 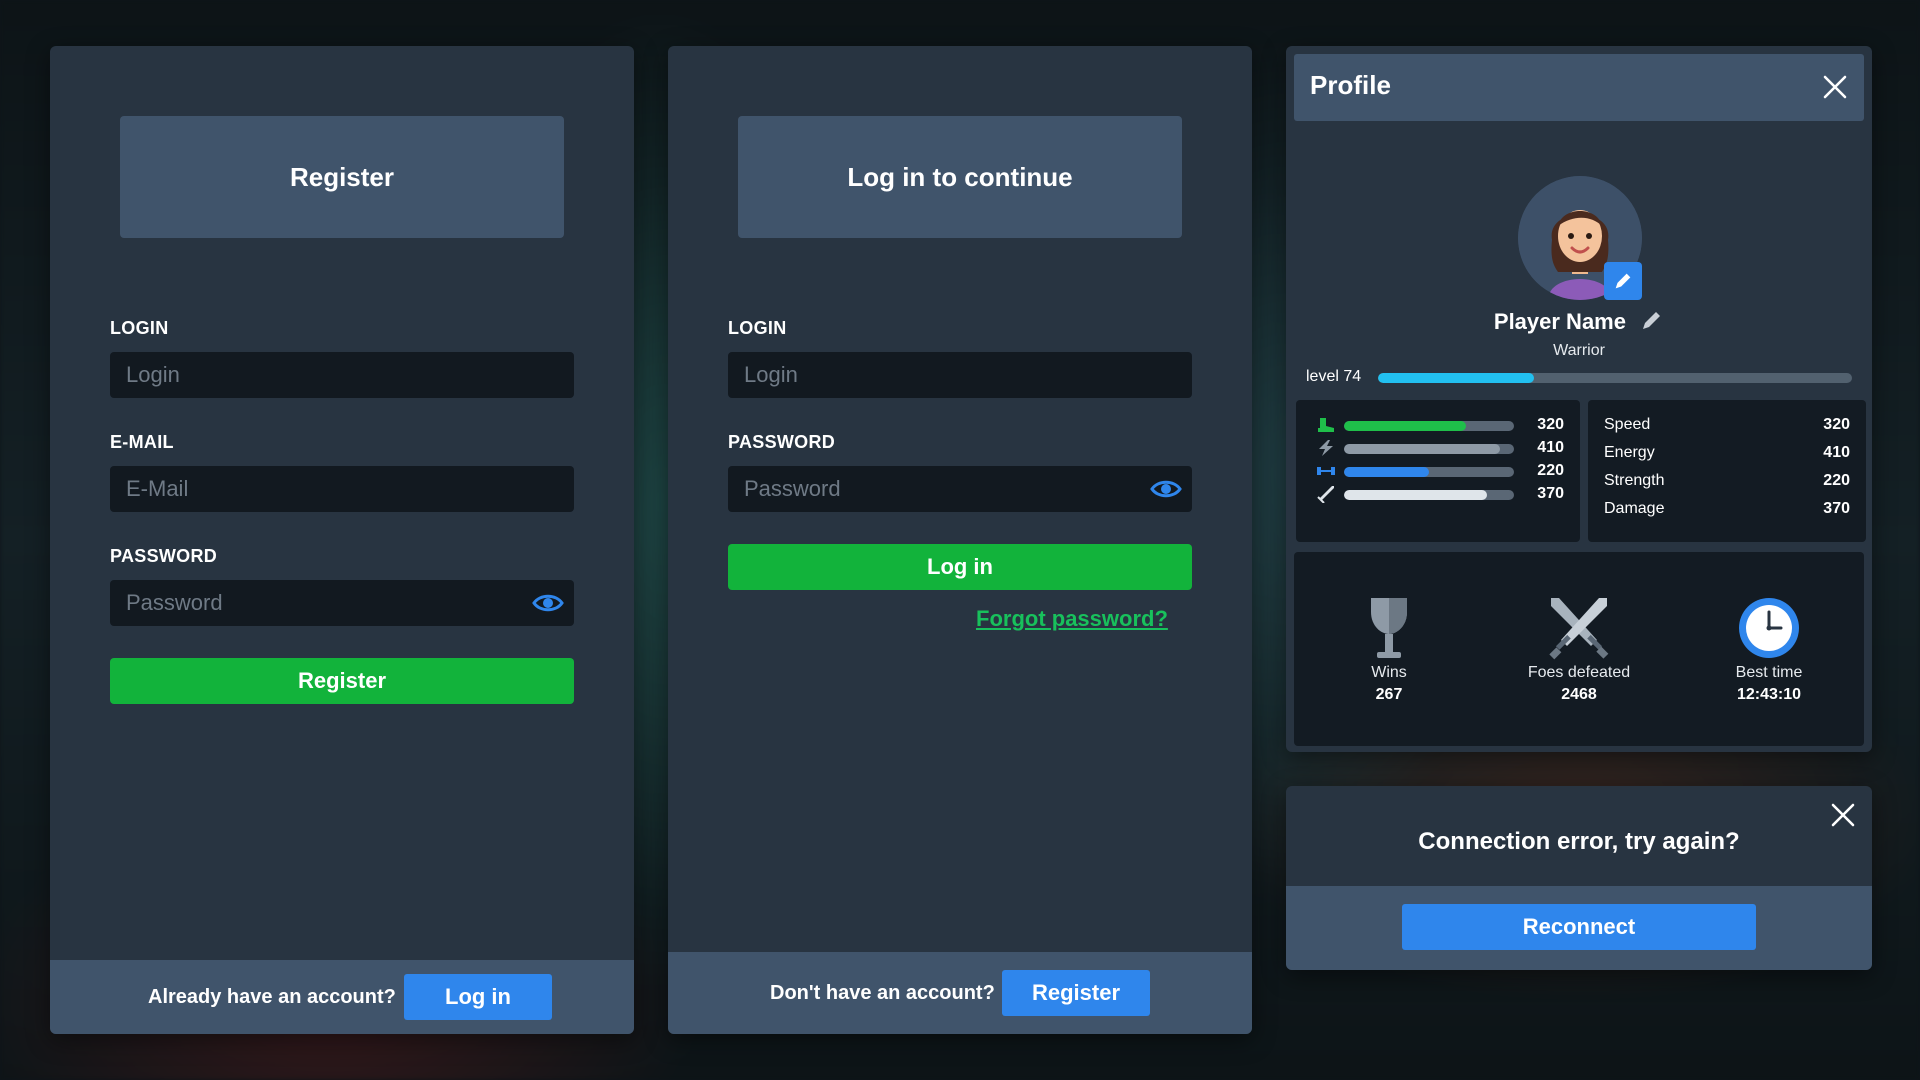 What do you see at coordinates (1325, 494) in the screenshot?
I see `sword-icon` at bounding box center [1325, 494].